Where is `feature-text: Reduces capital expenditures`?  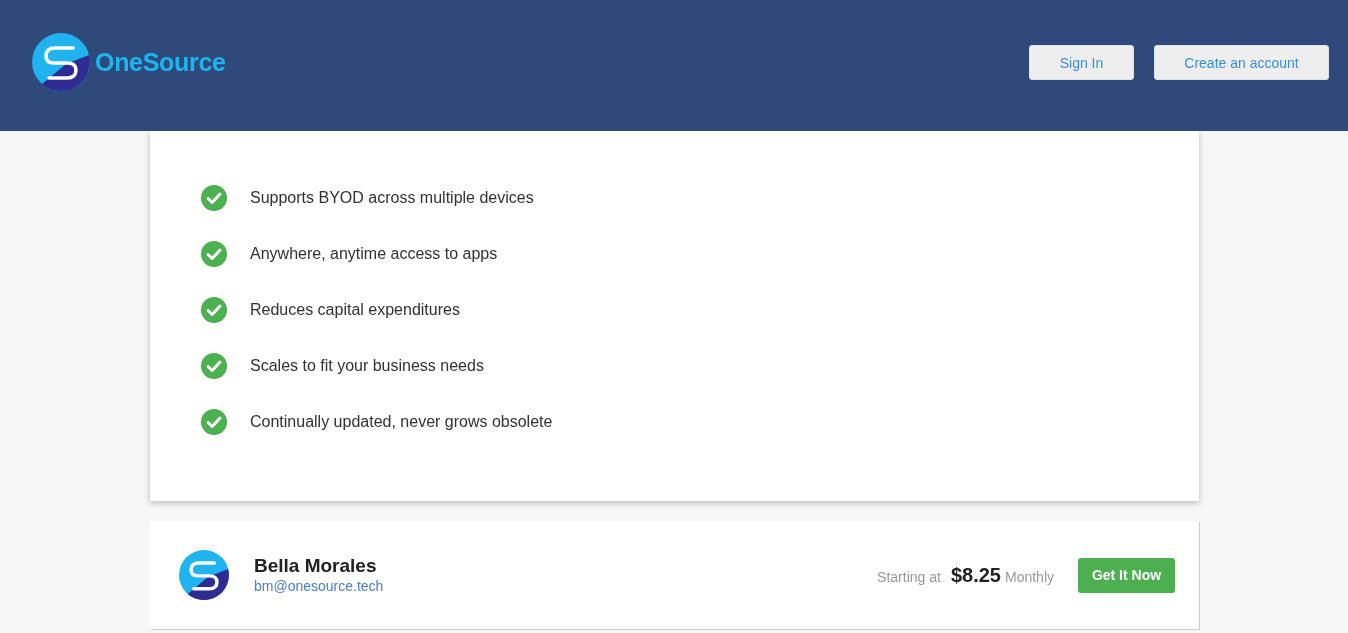
feature-text: Reduces capital expenditures is located at coordinates (355, 310).